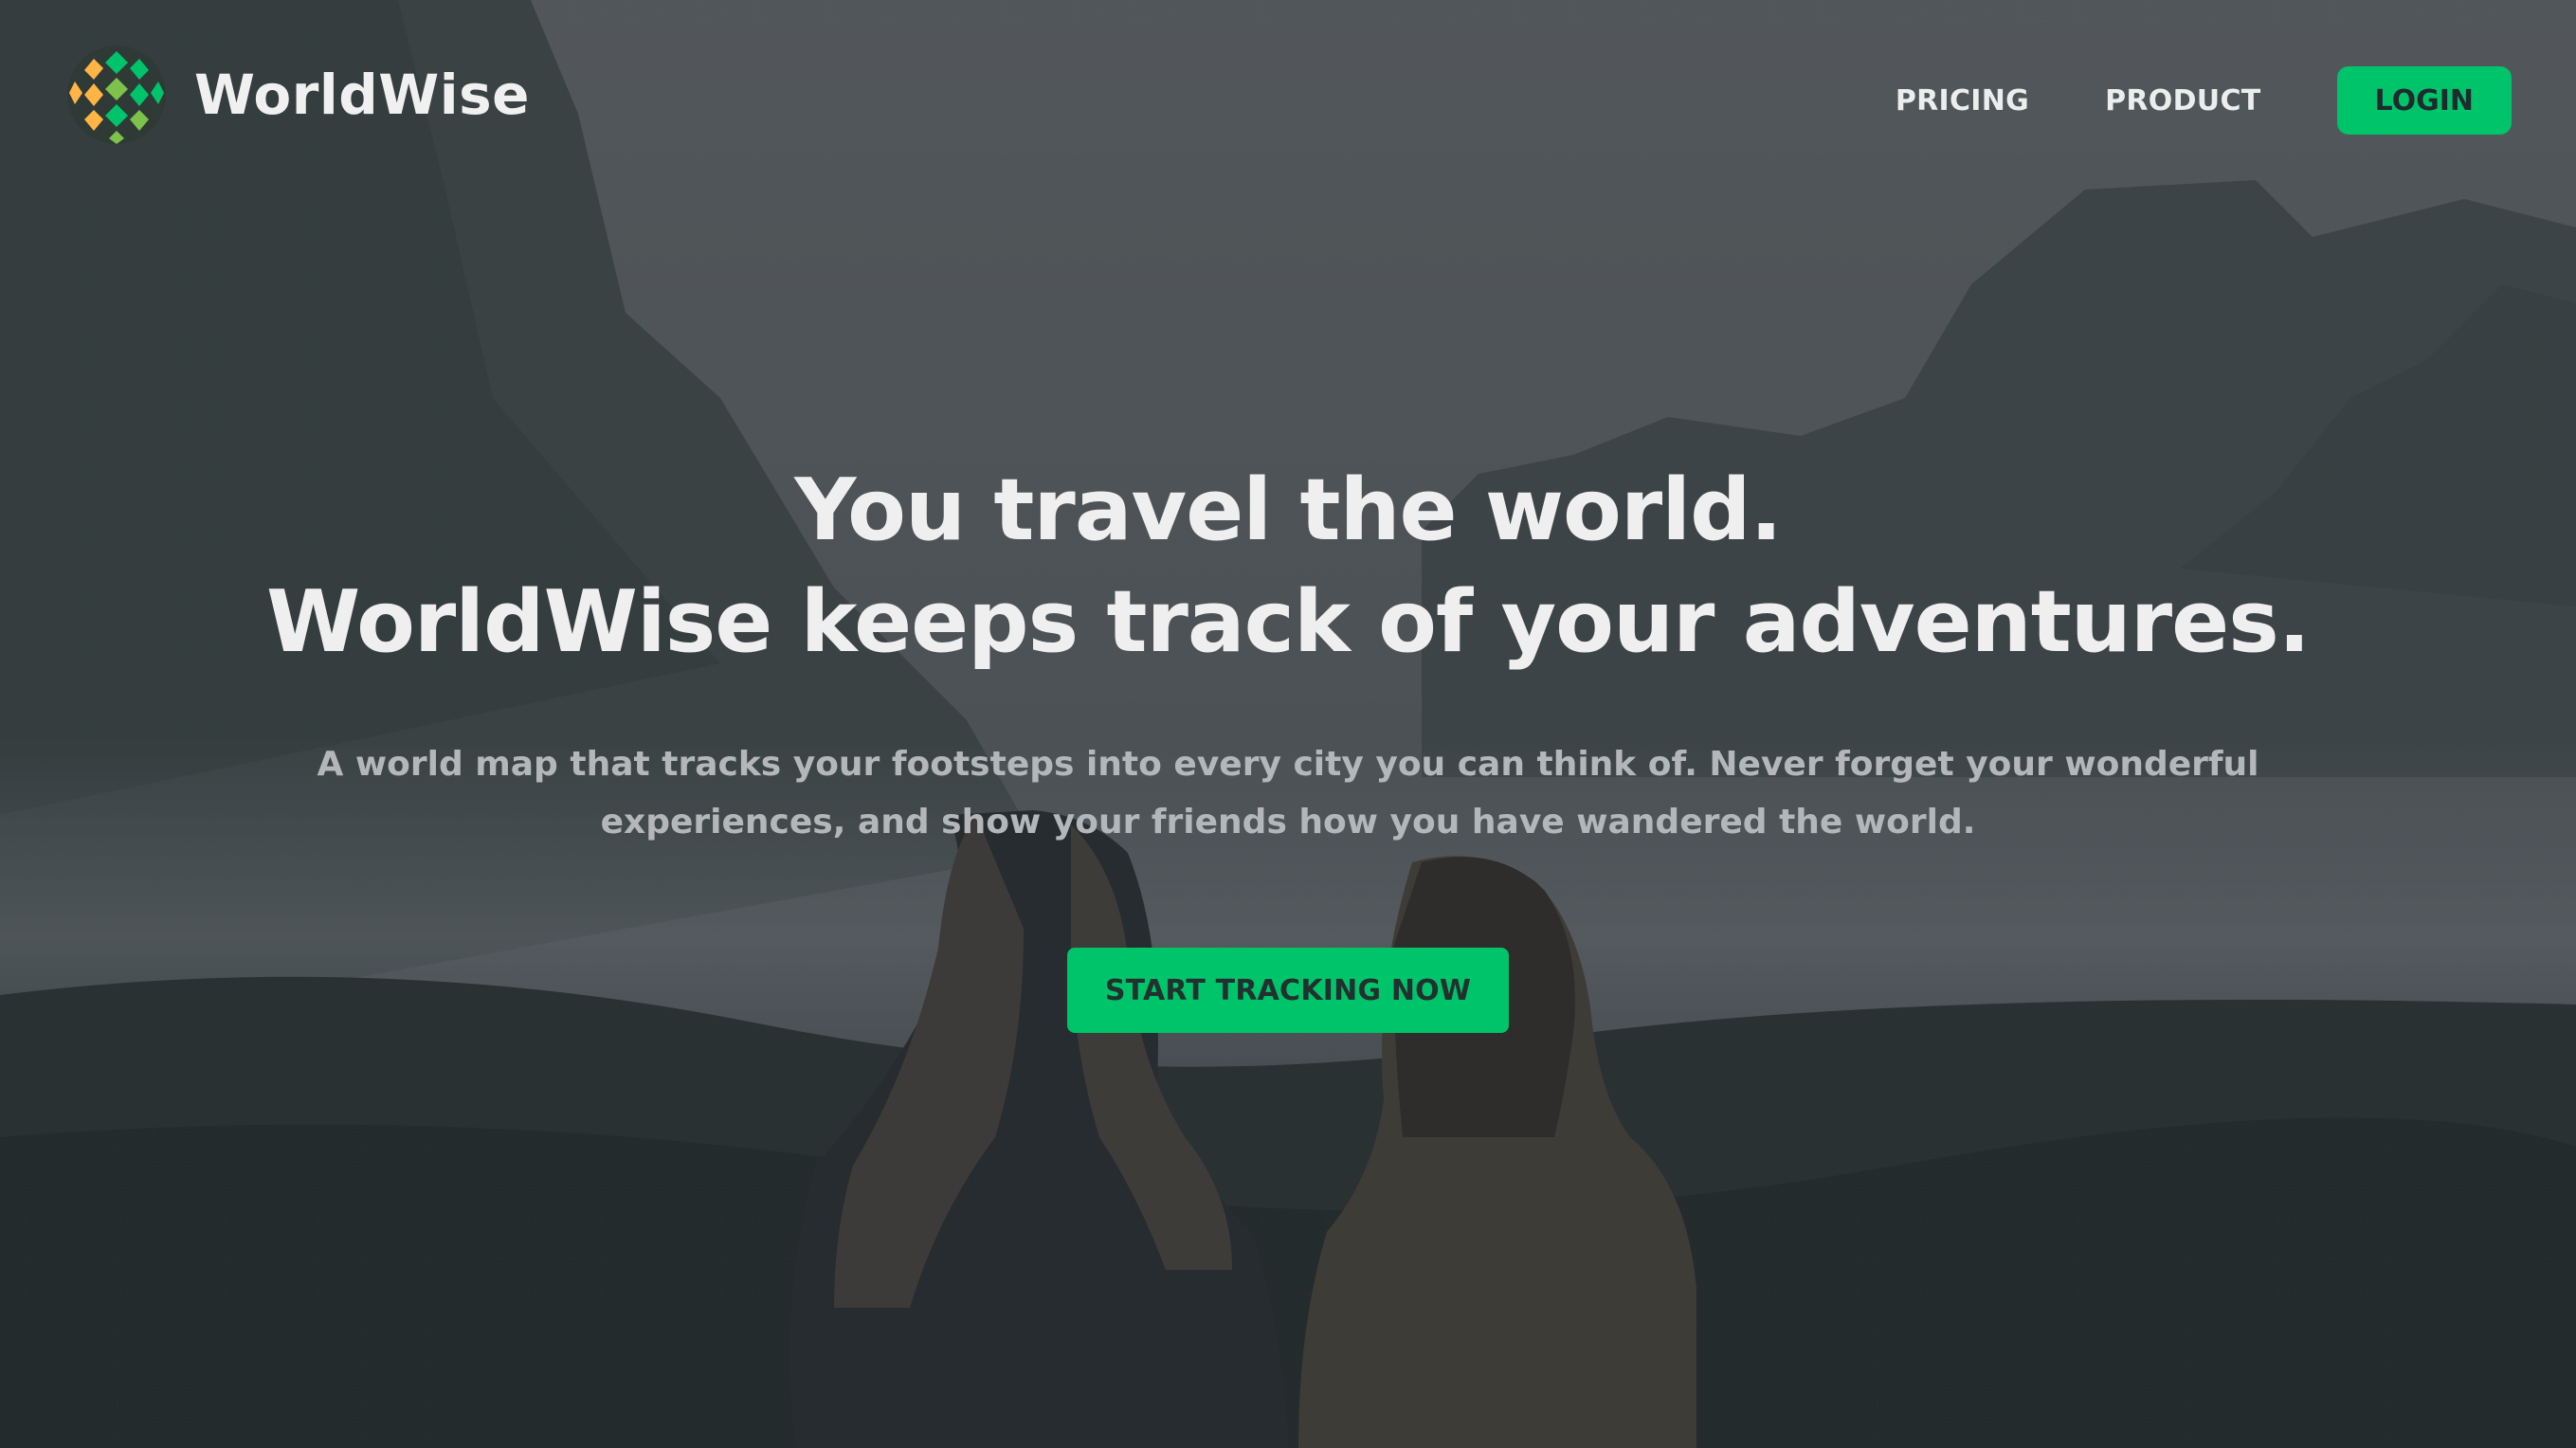 This screenshot has width=2576, height=1448. I want to click on nav-link-pricing: PRICING, so click(1962, 101).